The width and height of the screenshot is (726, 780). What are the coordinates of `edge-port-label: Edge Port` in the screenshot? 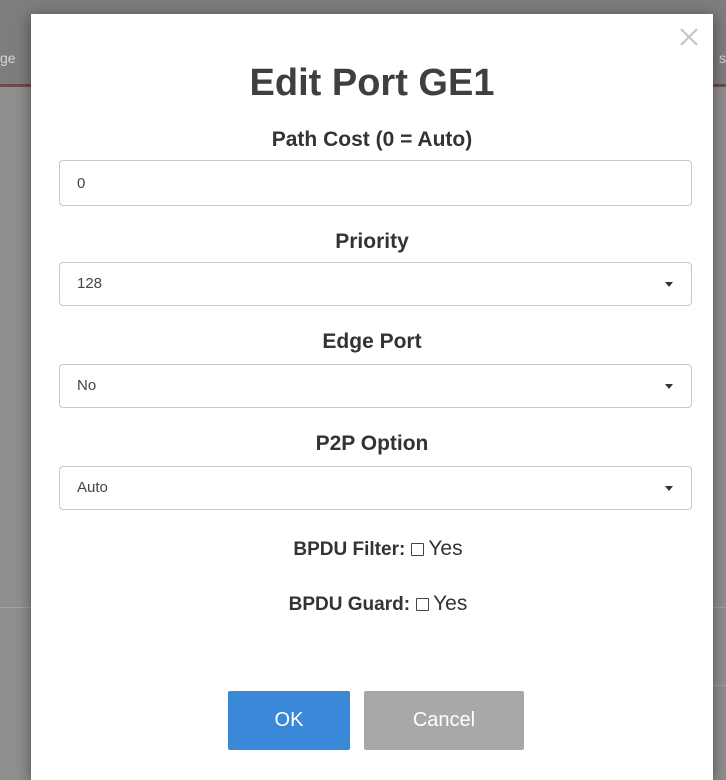 It's located at (372, 341).